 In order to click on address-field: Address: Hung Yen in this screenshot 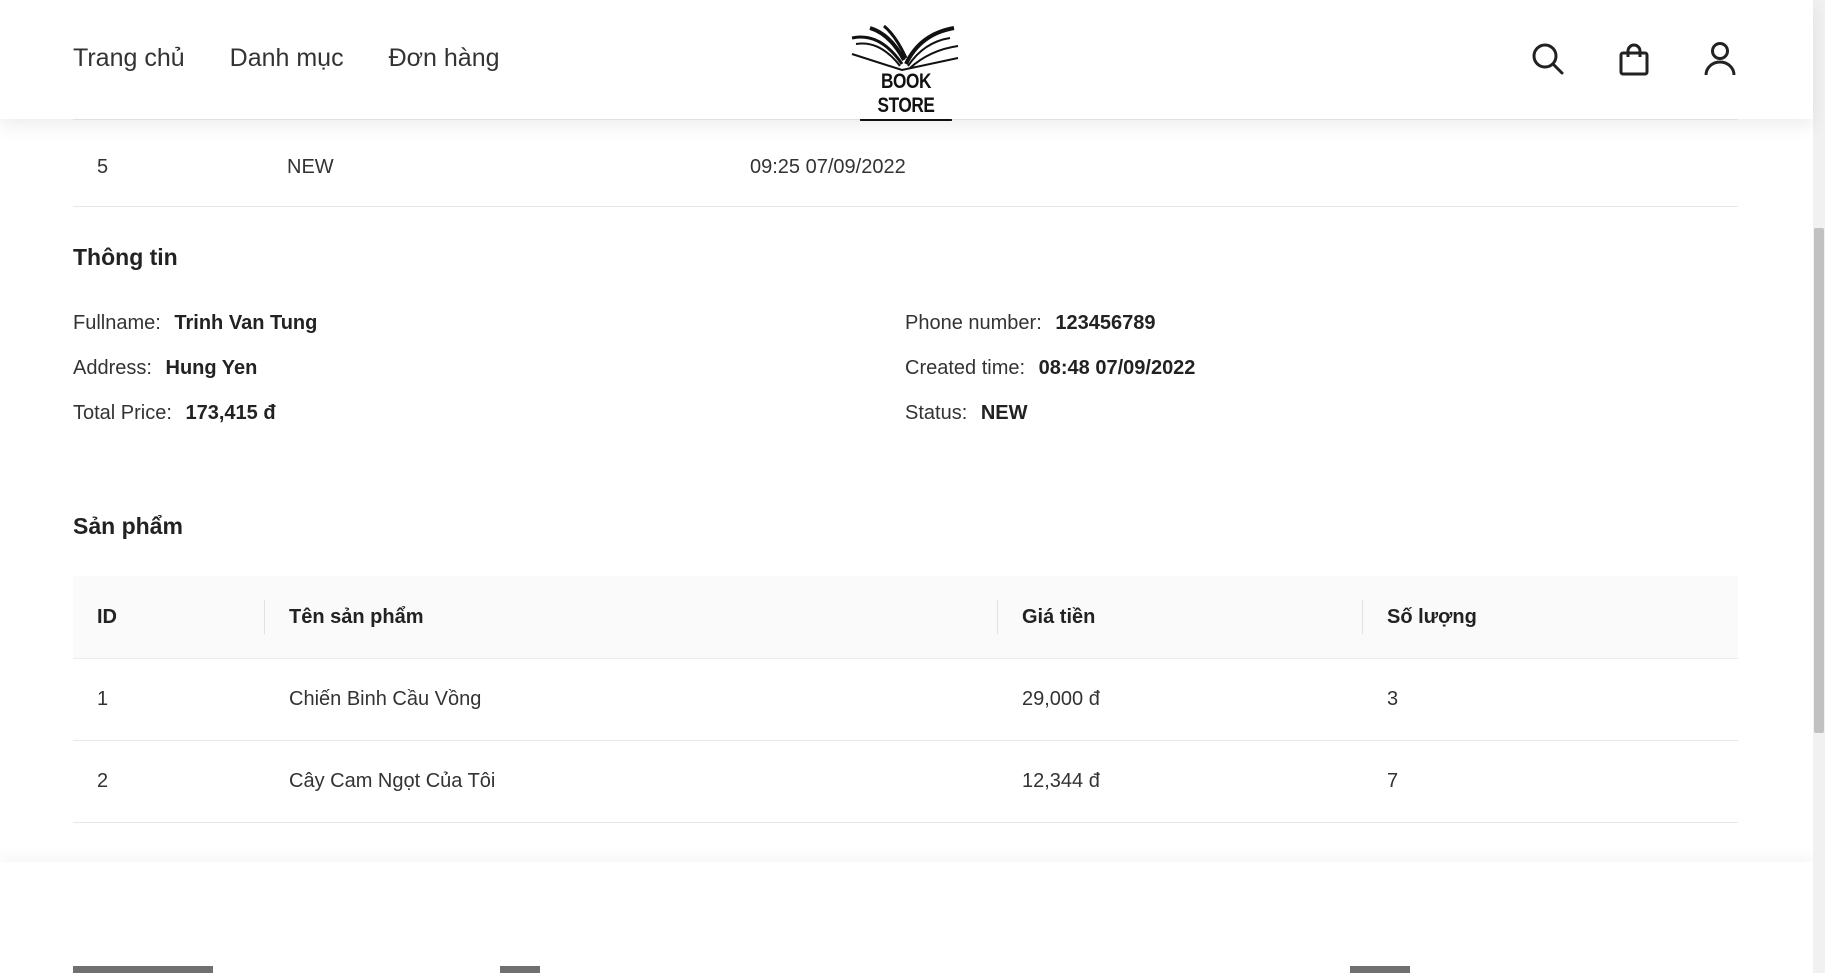, I will do `click(165, 368)`.